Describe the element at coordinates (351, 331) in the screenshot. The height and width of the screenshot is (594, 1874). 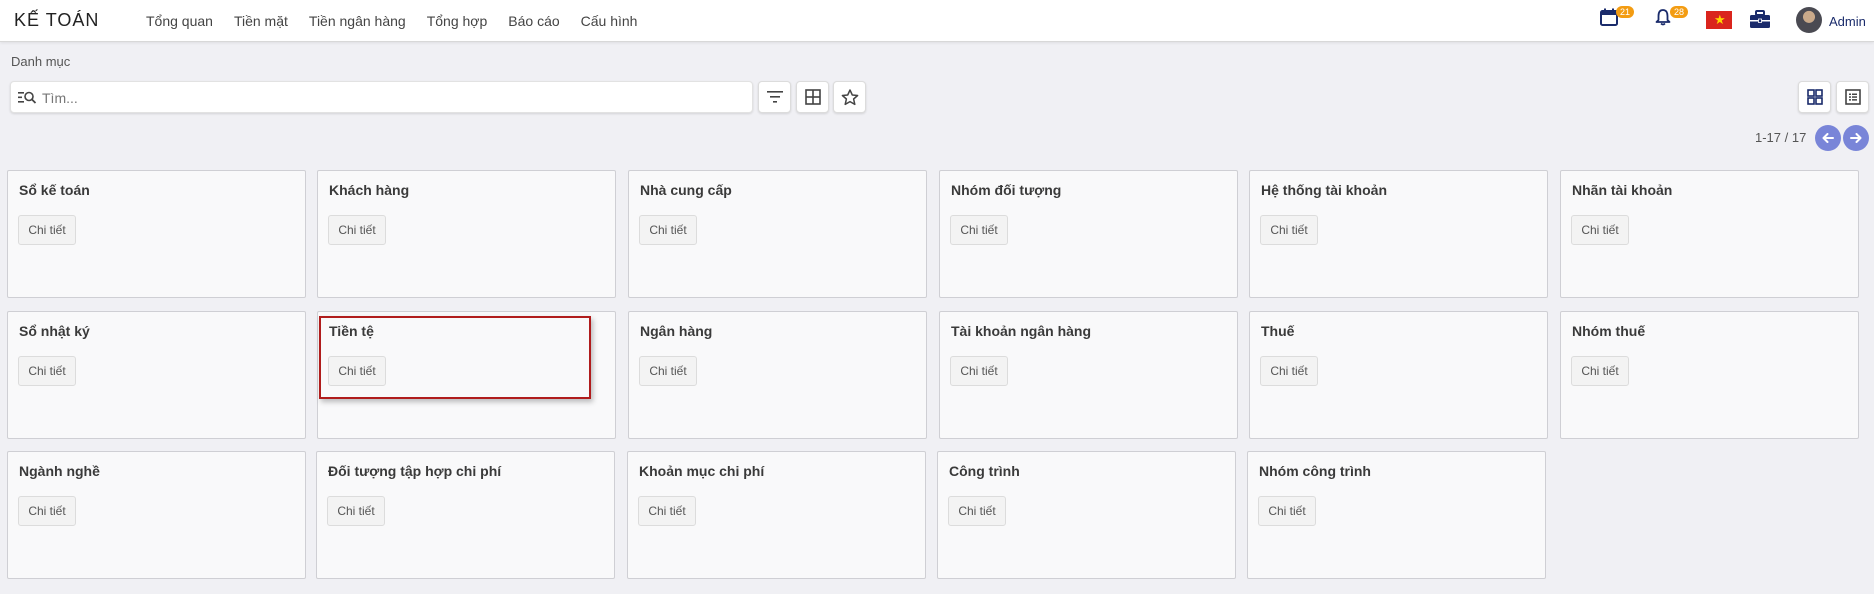
I see `card-title: Tiền tệ` at that location.